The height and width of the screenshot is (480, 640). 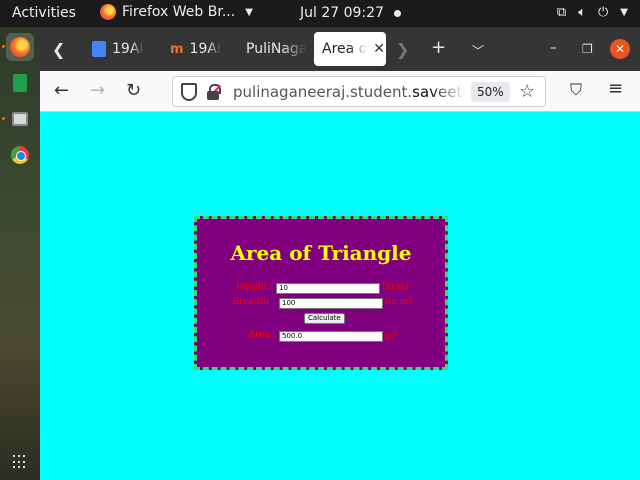 I want to click on menu-icon: ≡, so click(x=615, y=88).